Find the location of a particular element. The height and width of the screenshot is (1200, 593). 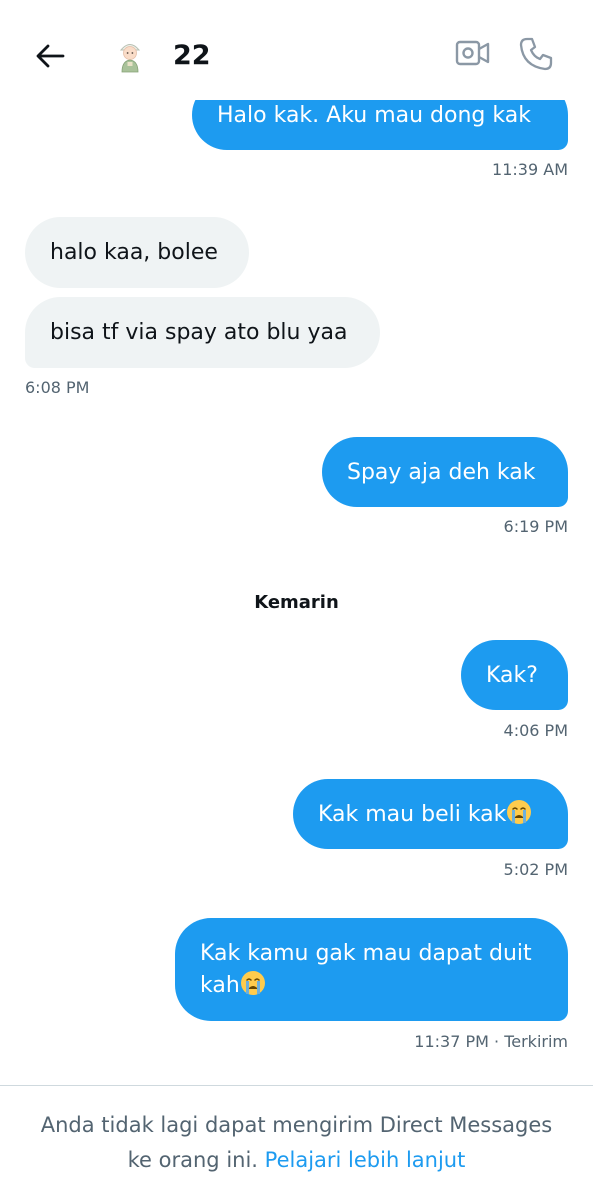

sent-message: Spay aja deh kak is located at coordinates (445, 472).